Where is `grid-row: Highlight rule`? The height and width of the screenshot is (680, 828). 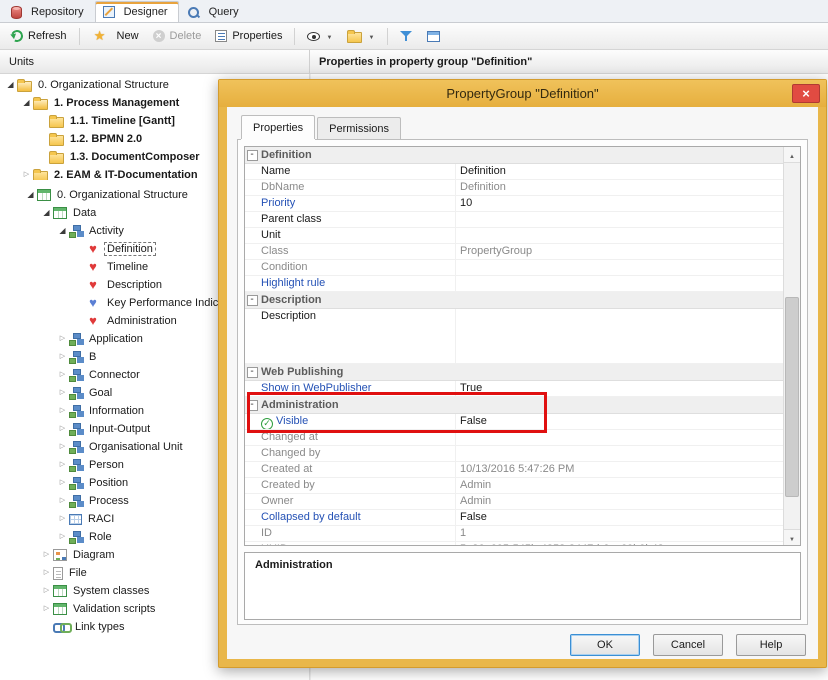
grid-row: Highlight rule is located at coordinates (514, 284).